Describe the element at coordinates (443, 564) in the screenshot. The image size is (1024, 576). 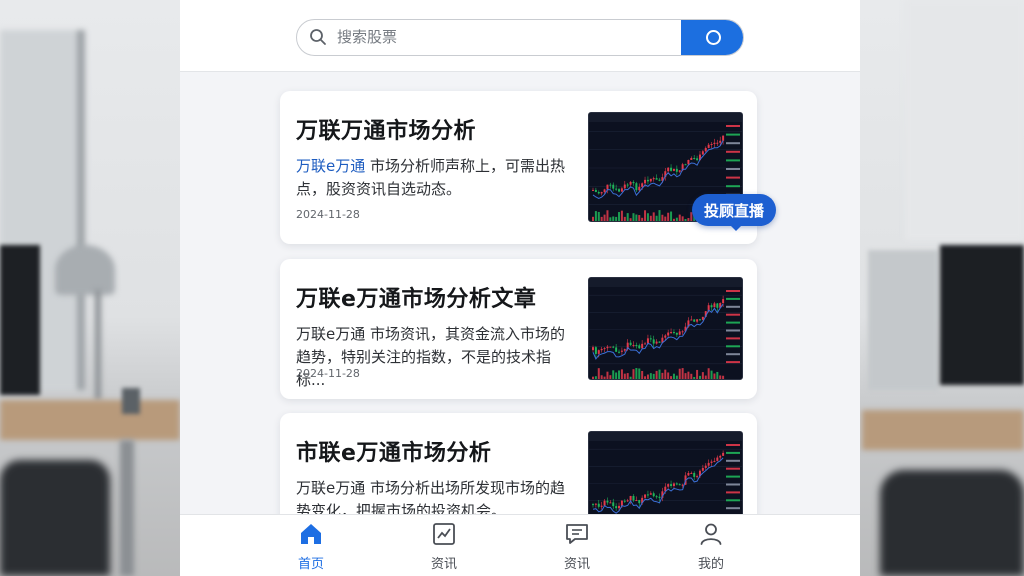
I see `tab-news-label: 资讯` at that location.